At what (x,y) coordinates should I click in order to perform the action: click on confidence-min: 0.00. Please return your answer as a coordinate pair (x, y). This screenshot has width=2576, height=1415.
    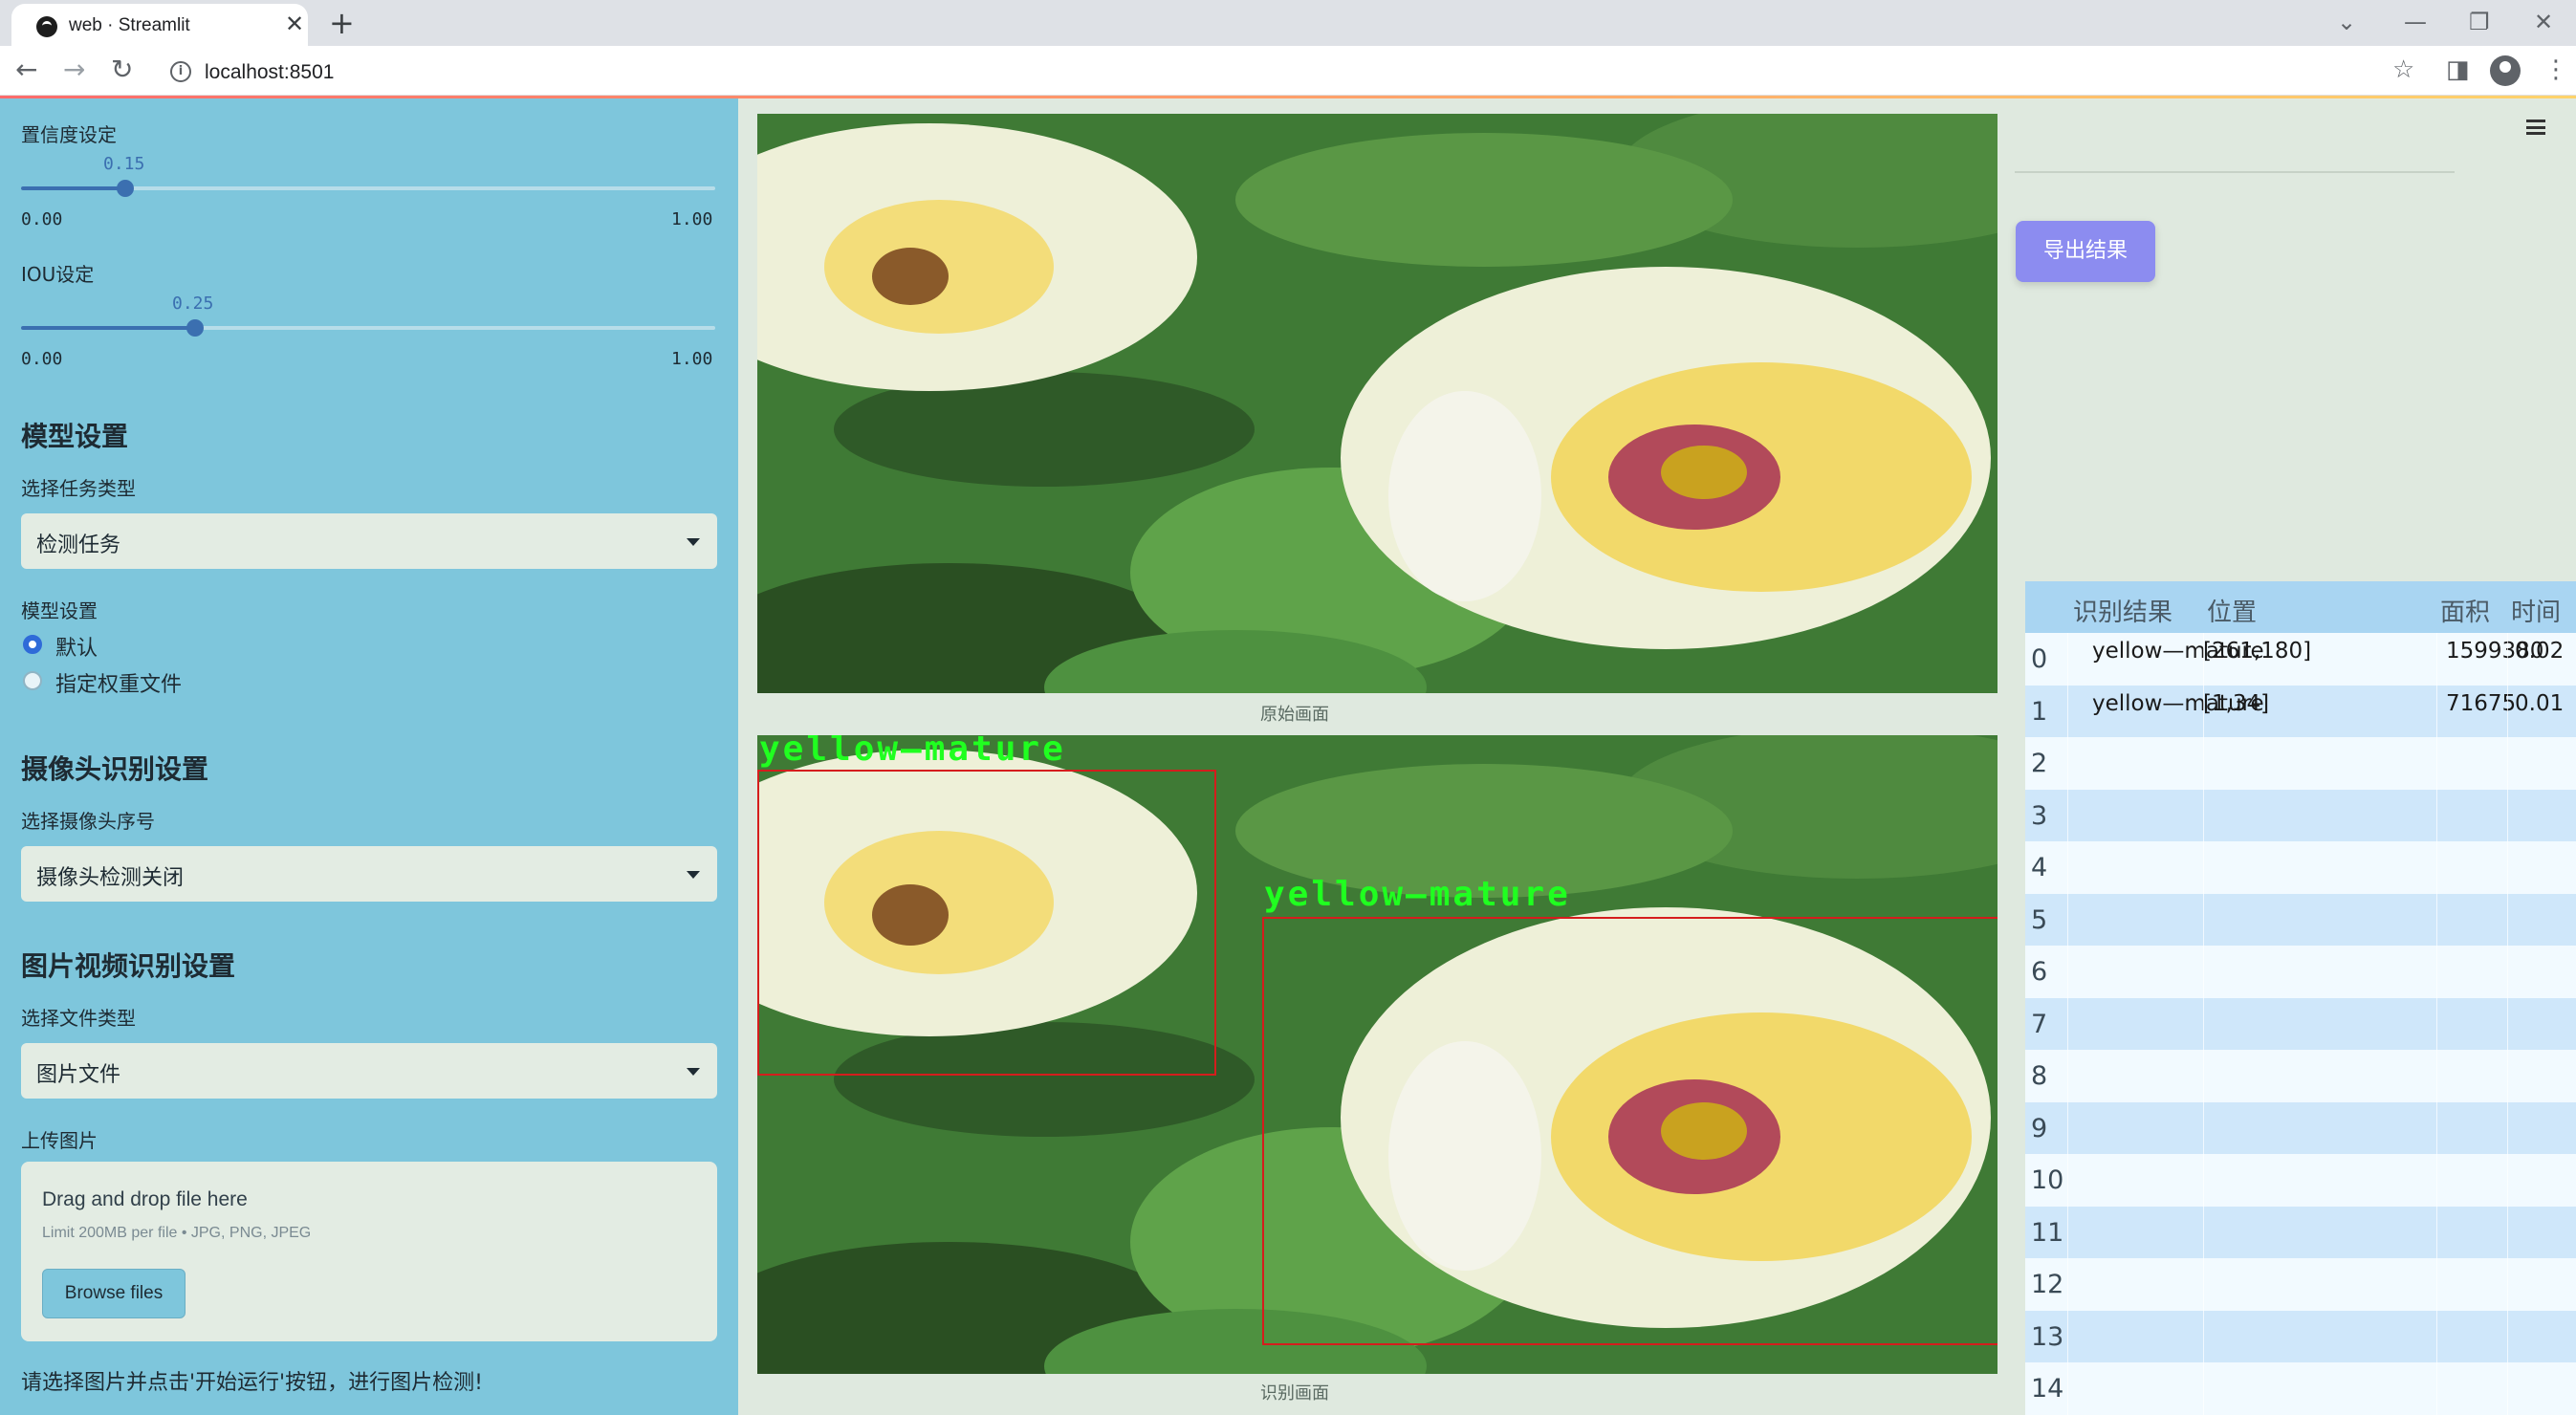
    Looking at the image, I should click on (42, 219).